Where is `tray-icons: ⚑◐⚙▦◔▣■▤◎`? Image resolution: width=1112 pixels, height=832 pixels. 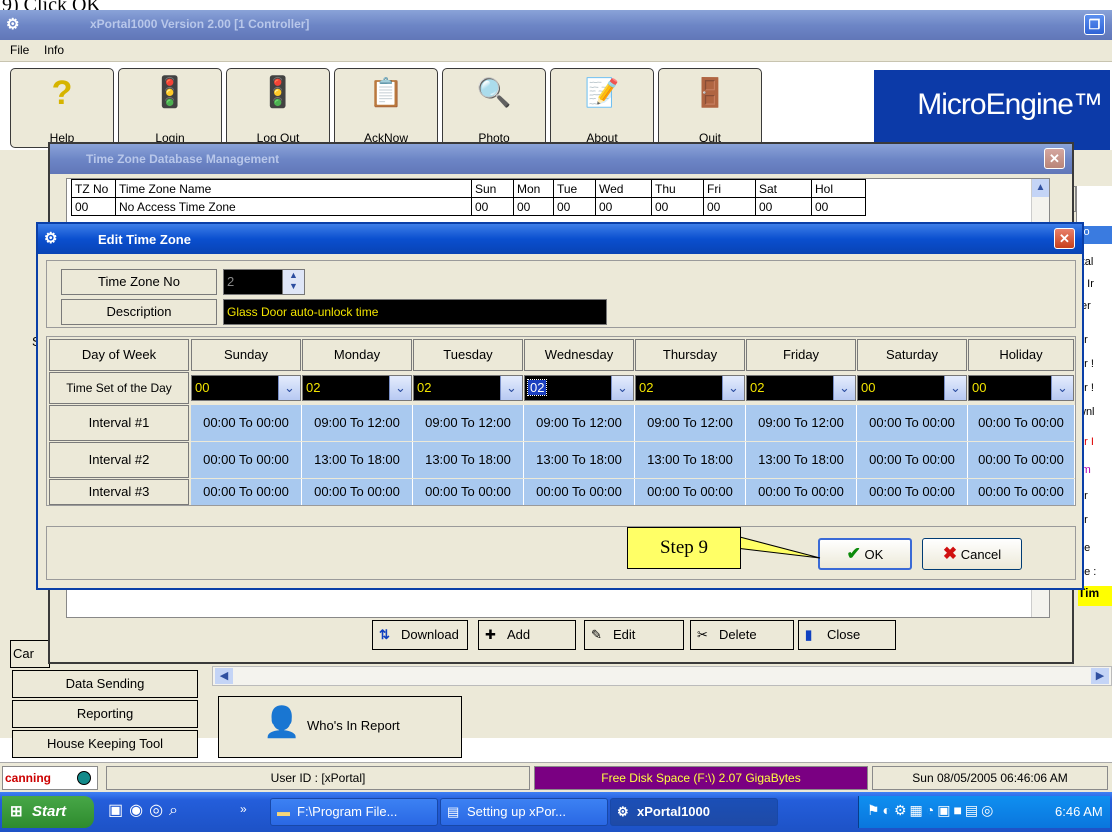 tray-icons: ⚑◐⚙▦◔▣■▤◎ is located at coordinates (931, 810).